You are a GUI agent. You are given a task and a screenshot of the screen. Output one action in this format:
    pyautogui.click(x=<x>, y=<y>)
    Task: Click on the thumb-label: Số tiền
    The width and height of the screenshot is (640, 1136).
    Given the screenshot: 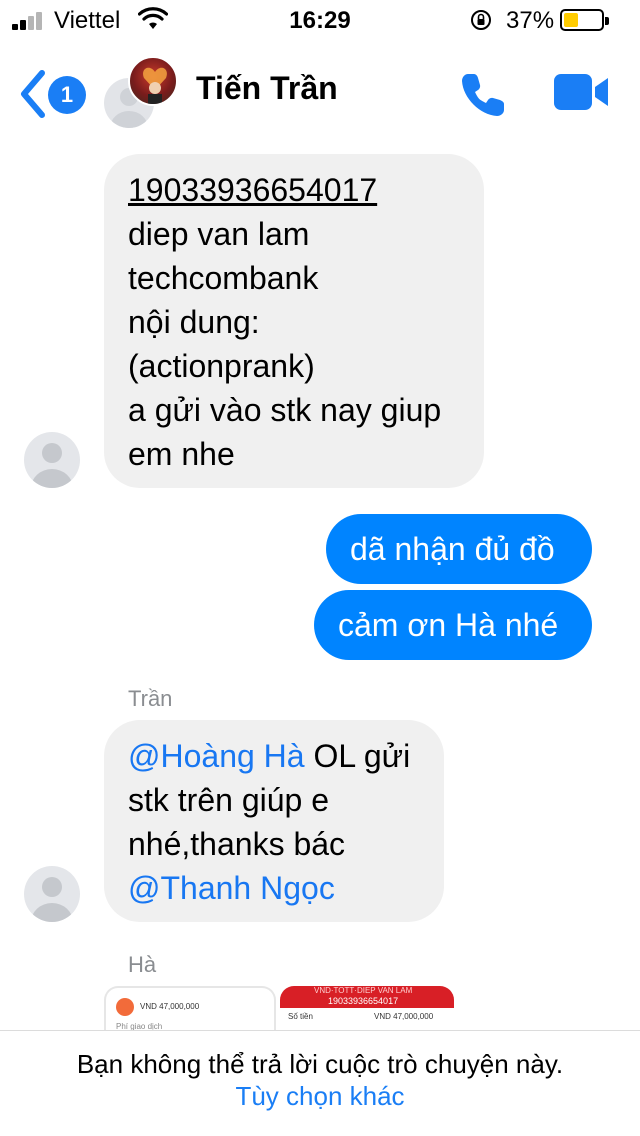 What is the action you would take?
    pyautogui.click(x=300, y=1016)
    